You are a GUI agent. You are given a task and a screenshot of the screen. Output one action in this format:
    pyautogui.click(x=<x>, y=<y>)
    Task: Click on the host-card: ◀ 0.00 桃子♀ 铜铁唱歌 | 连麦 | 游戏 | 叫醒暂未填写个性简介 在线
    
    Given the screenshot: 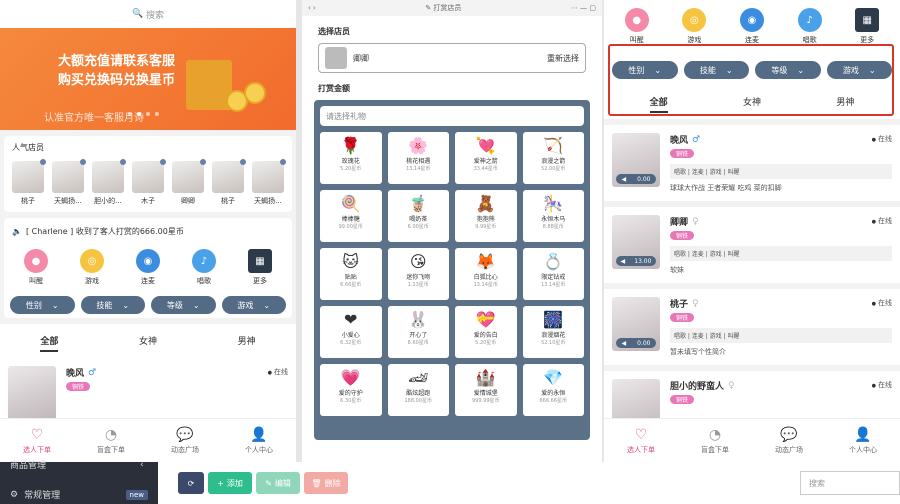 What is the action you would take?
    pyautogui.click(x=752, y=324)
    